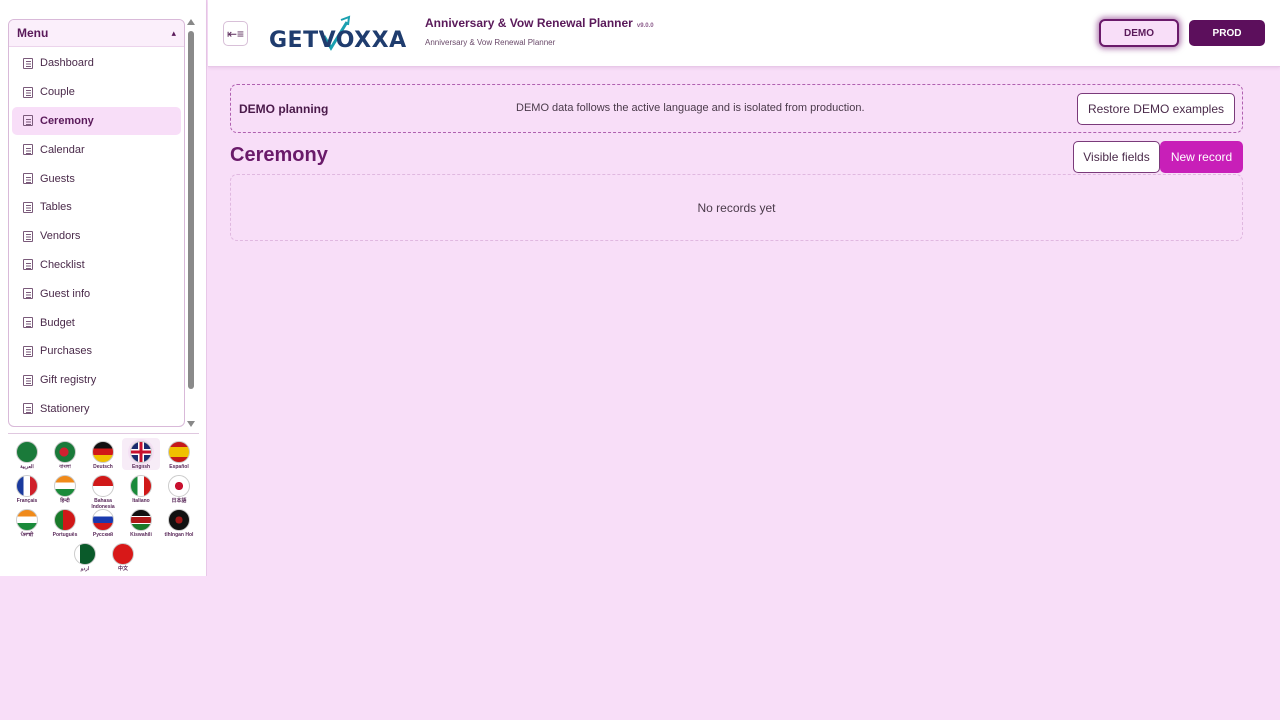  Describe the element at coordinates (96, 207) in the screenshot. I see `sidebar-item-tables: Tables` at that location.